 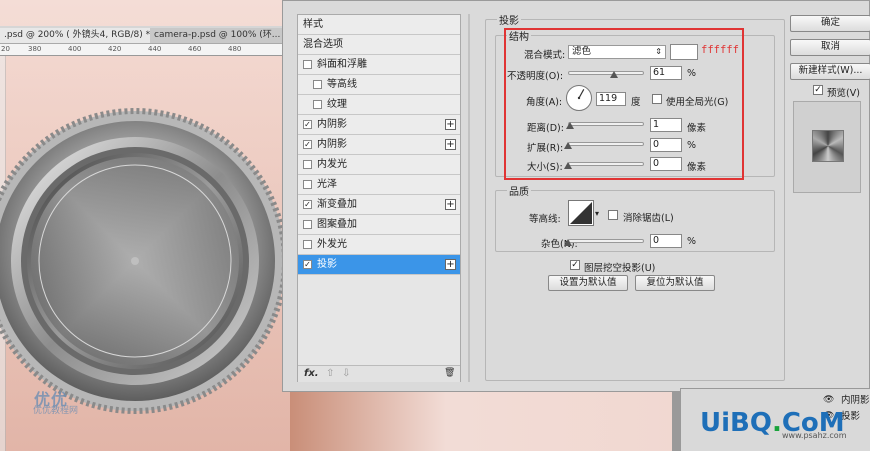 What do you see at coordinates (656, 240) in the screenshot?
I see `noise-value: 0` at bounding box center [656, 240].